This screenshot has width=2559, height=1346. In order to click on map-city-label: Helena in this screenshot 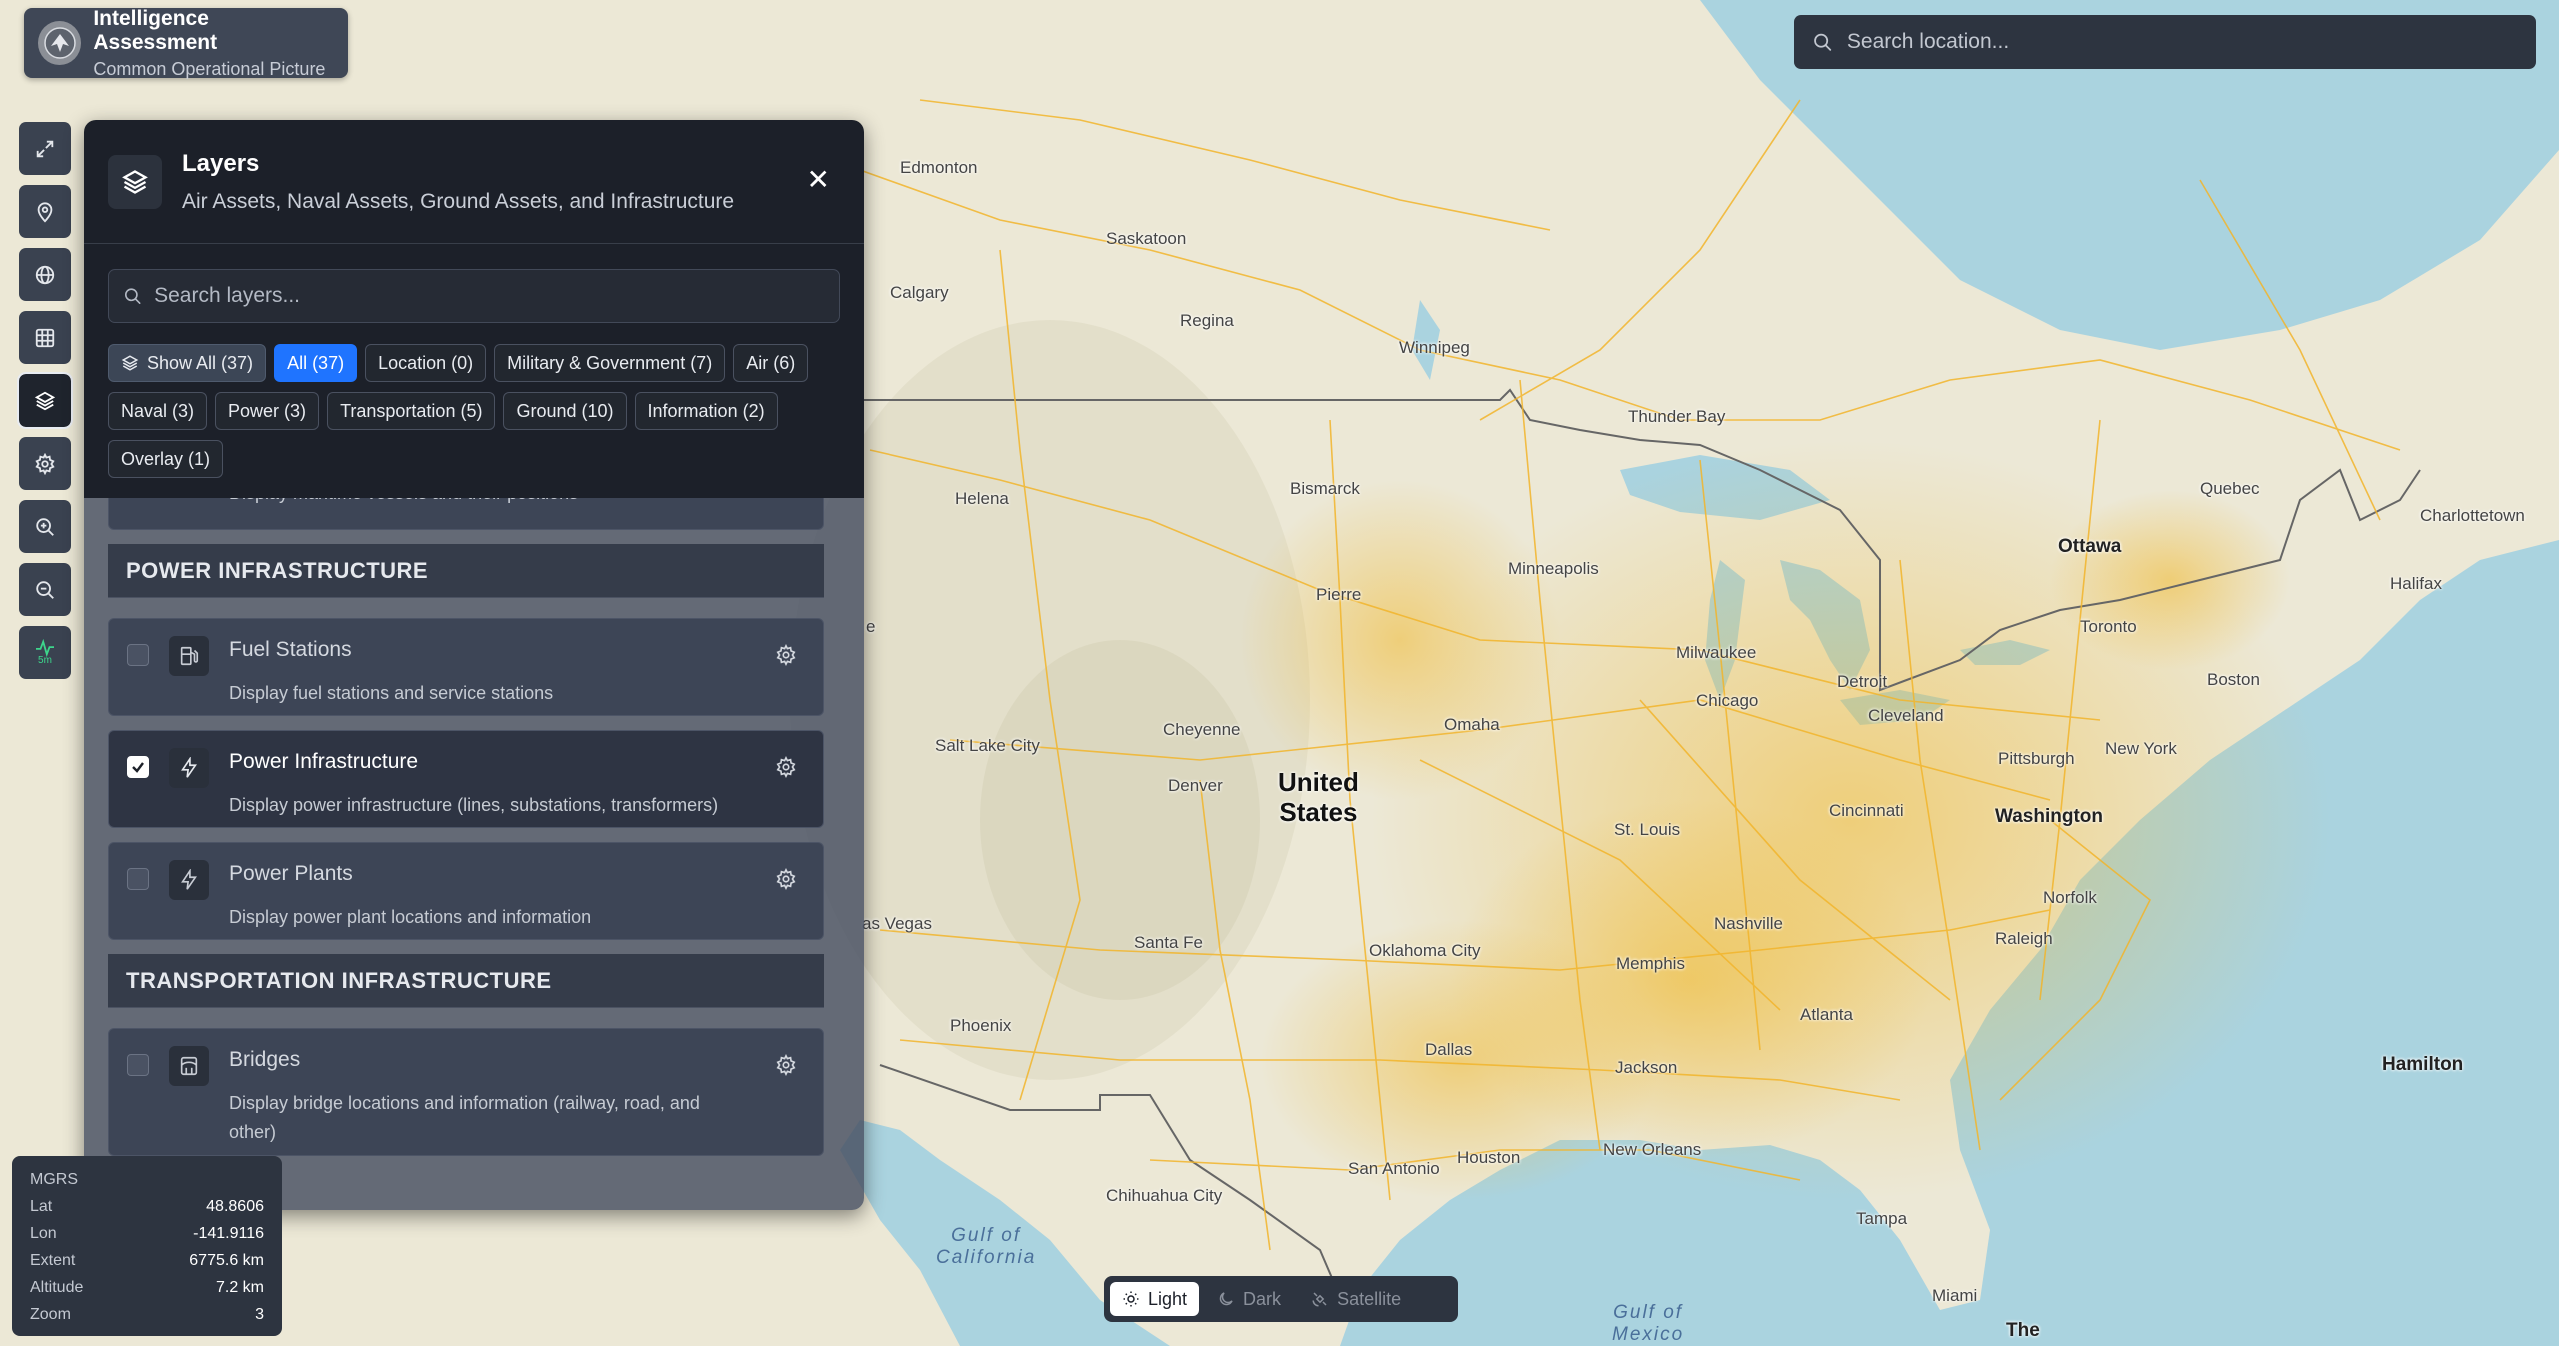, I will do `click(982, 498)`.